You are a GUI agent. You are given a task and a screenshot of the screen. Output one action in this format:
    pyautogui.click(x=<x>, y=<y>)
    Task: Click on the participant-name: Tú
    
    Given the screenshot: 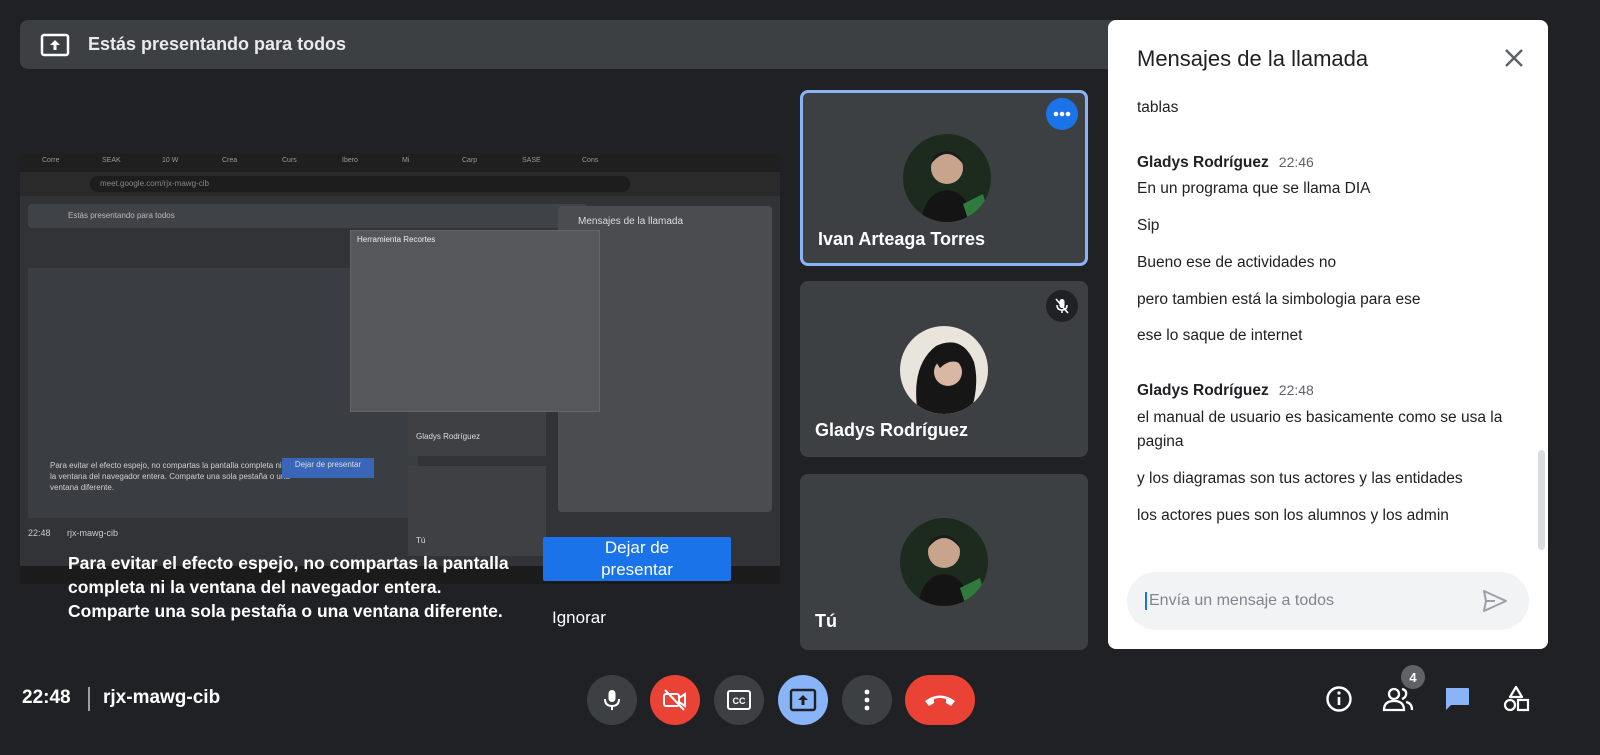 What is the action you would take?
    pyautogui.click(x=826, y=621)
    